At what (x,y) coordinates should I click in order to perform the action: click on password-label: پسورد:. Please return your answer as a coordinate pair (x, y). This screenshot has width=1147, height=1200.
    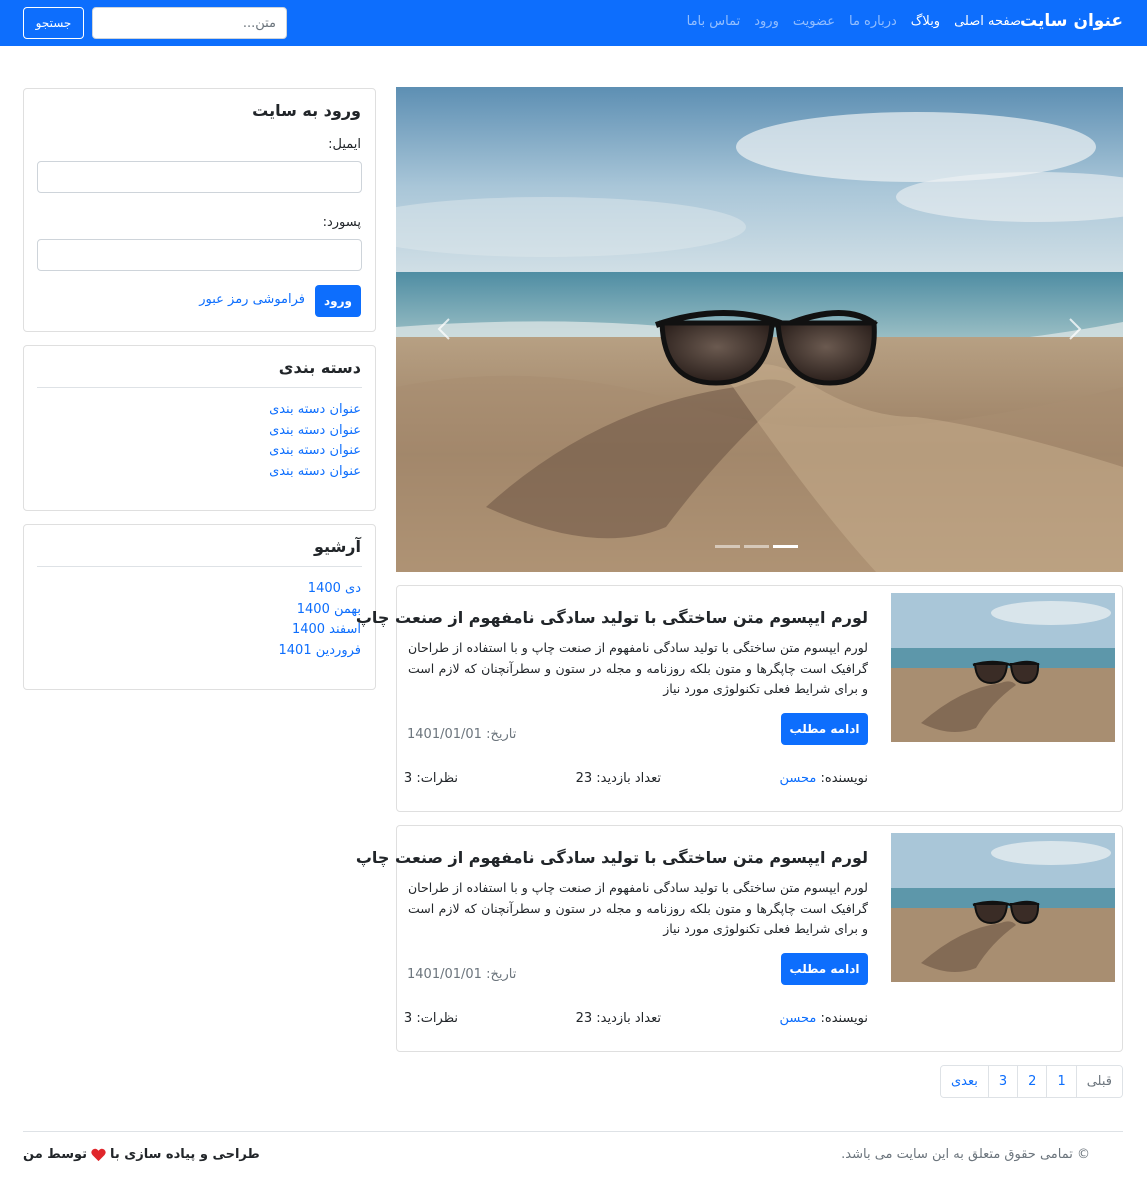
    Looking at the image, I should click on (341, 222).